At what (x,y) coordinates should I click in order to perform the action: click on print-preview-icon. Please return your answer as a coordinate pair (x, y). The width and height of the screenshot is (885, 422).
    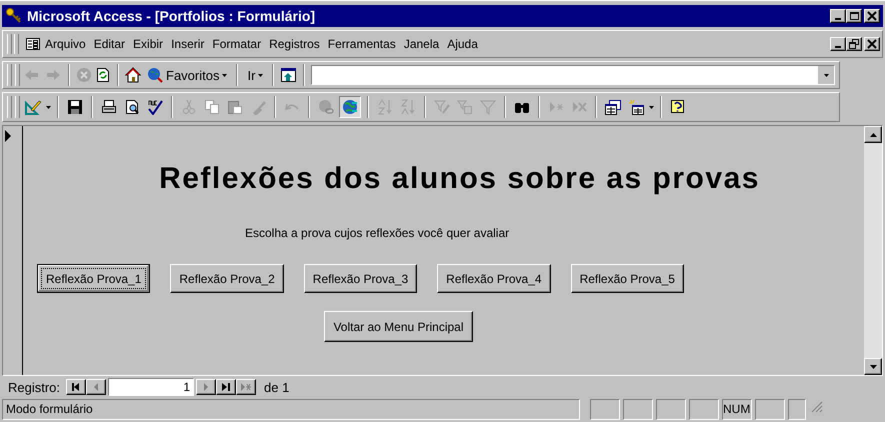
    Looking at the image, I should click on (132, 107).